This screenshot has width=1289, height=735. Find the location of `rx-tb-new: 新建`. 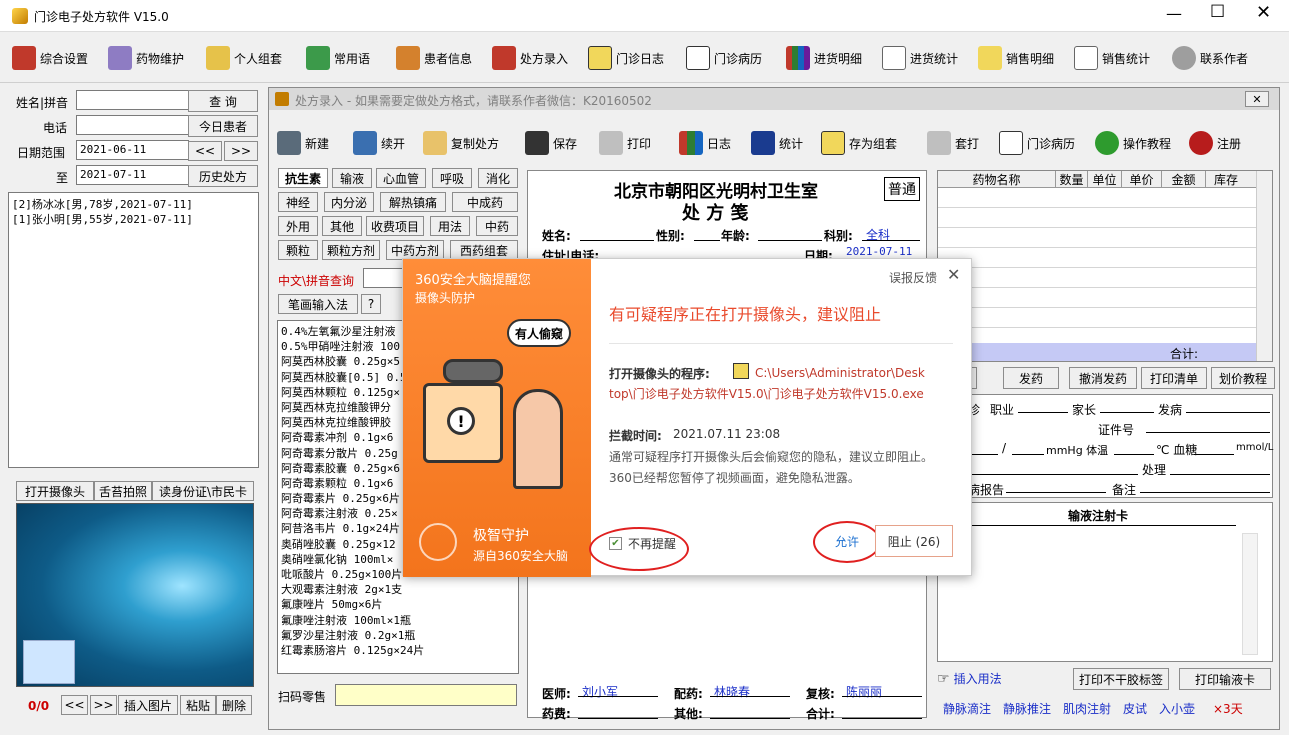

rx-tb-new: 新建 is located at coordinates (303, 143).